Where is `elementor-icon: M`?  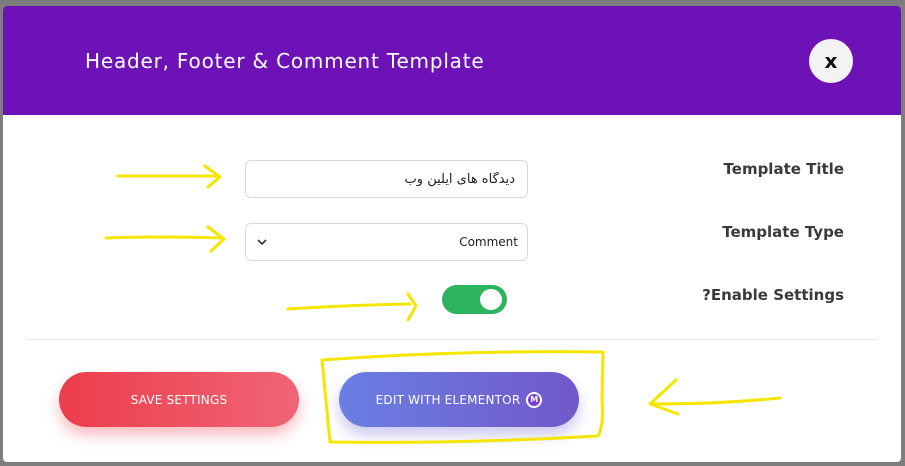 elementor-icon: M is located at coordinates (534, 399).